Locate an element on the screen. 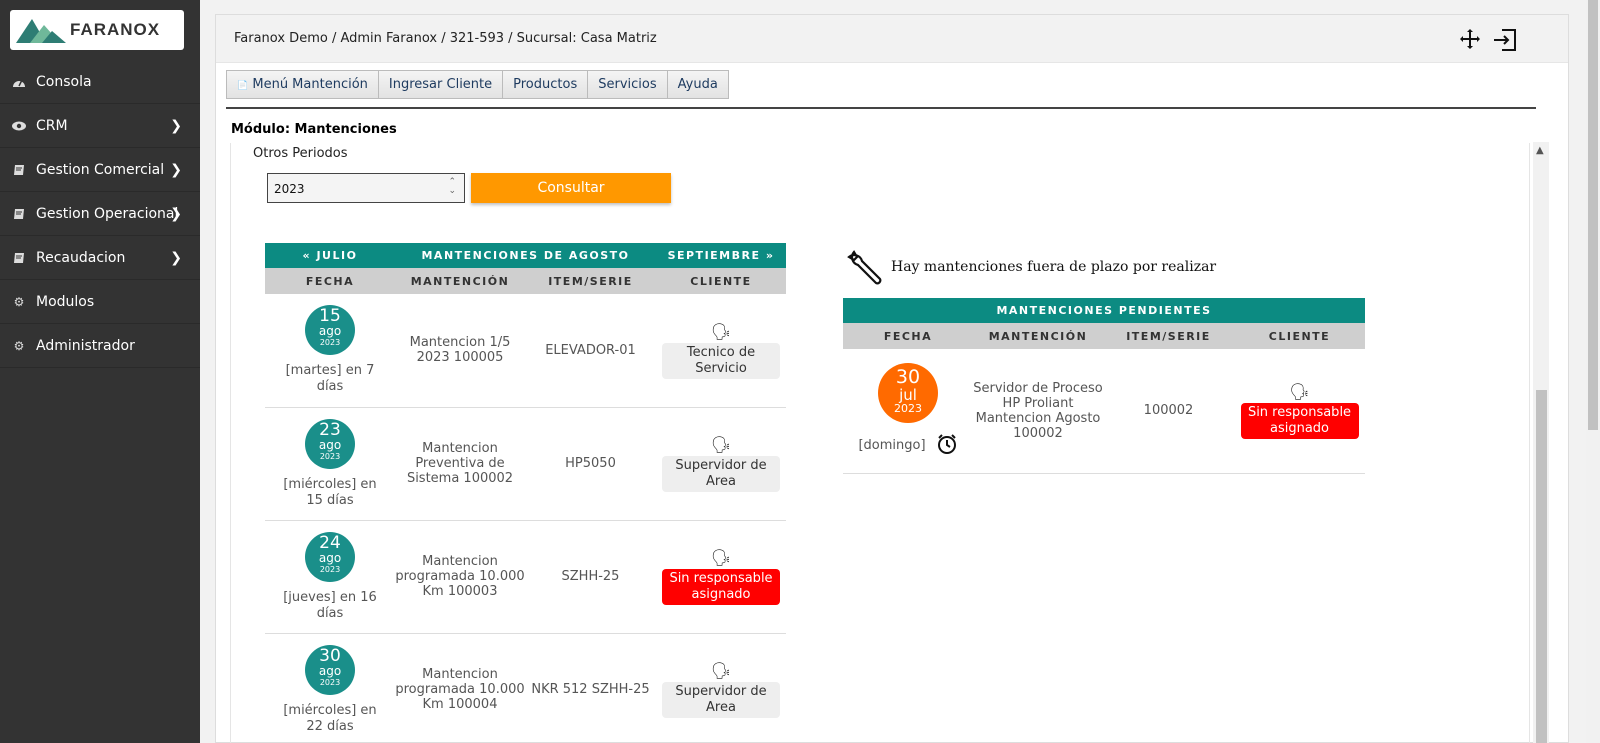  item-cell: 100002 is located at coordinates (1168, 411).